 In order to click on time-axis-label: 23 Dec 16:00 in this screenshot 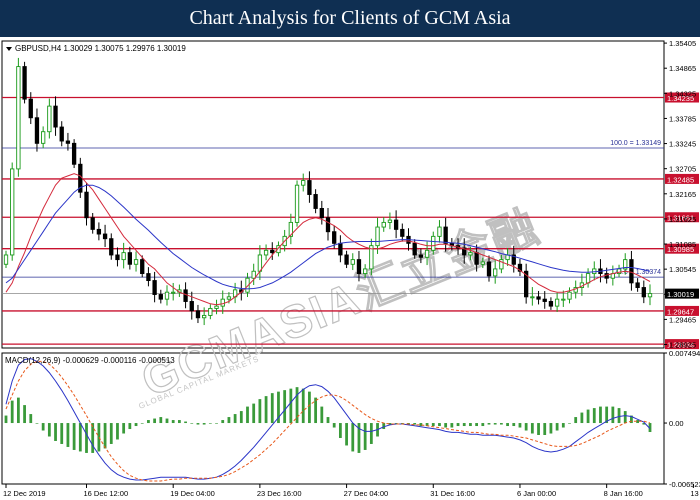, I will do `click(279, 493)`.